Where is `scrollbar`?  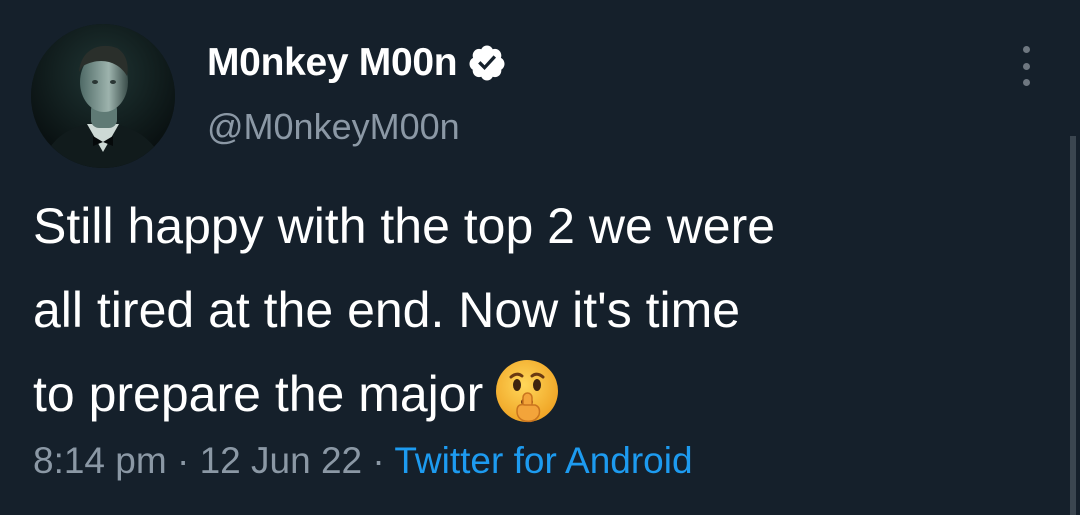 scrollbar is located at coordinates (1073, 325).